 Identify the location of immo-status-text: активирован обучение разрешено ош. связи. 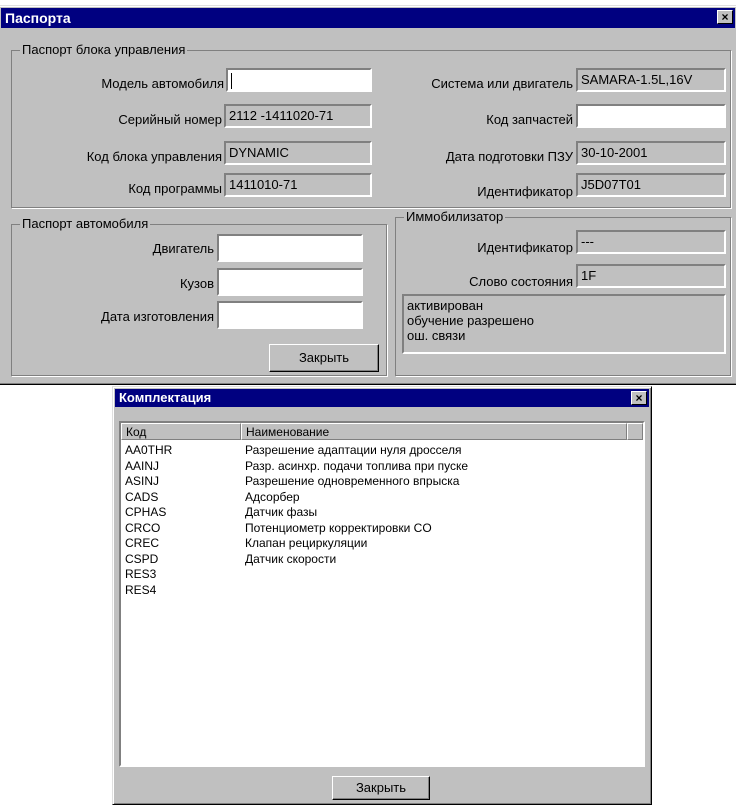
(564, 324).